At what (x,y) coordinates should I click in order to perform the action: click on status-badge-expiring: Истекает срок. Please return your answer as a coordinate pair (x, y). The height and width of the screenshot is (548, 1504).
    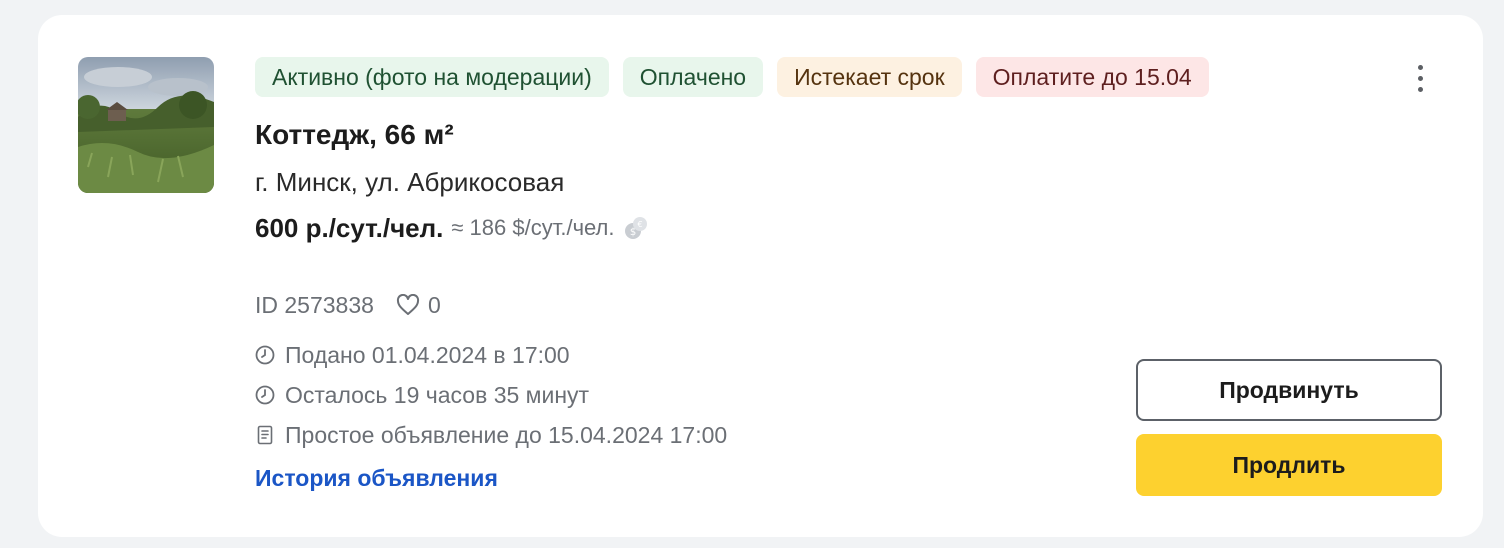
    Looking at the image, I should click on (869, 77).